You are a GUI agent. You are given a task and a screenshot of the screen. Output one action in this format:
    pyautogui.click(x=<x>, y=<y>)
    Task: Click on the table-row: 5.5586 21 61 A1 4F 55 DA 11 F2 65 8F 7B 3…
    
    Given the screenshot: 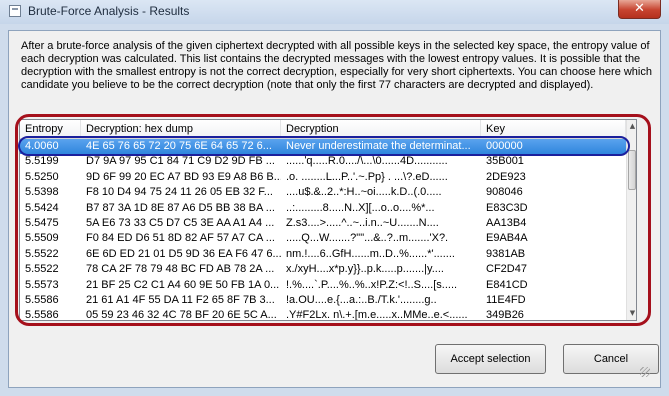 What is the action you would take?
    pyautogui.click(x=323, y=300)
    